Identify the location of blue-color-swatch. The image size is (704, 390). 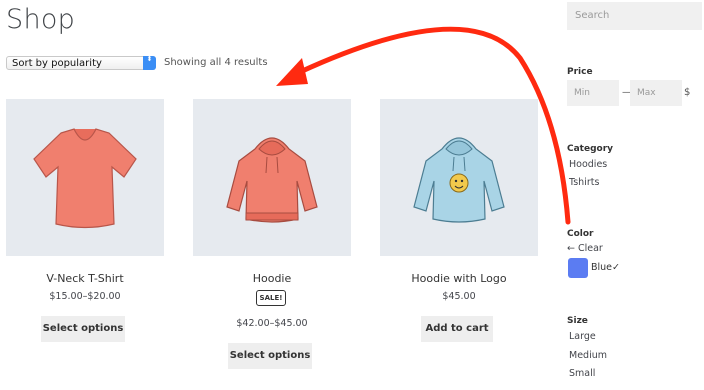
(578, 268).